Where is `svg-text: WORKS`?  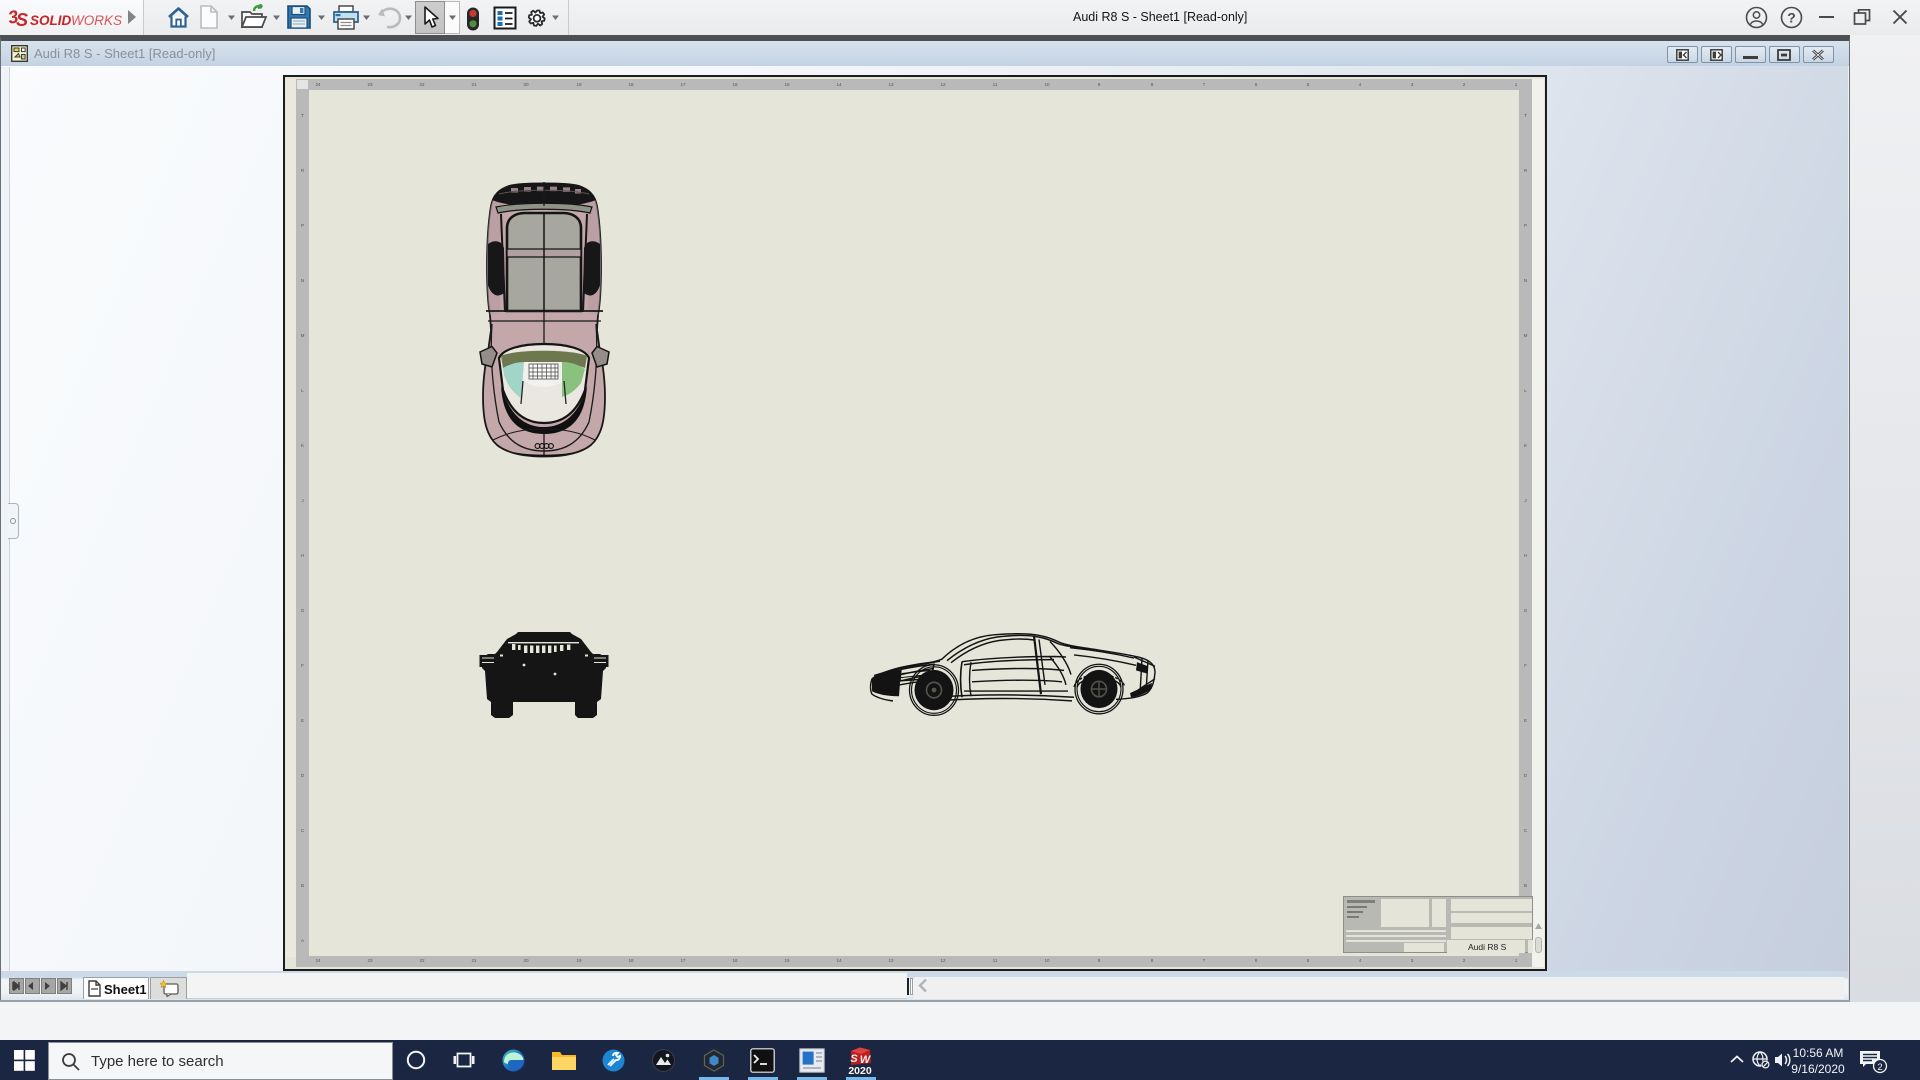 svg-text: WORKS is located at coordinates (96, 20).